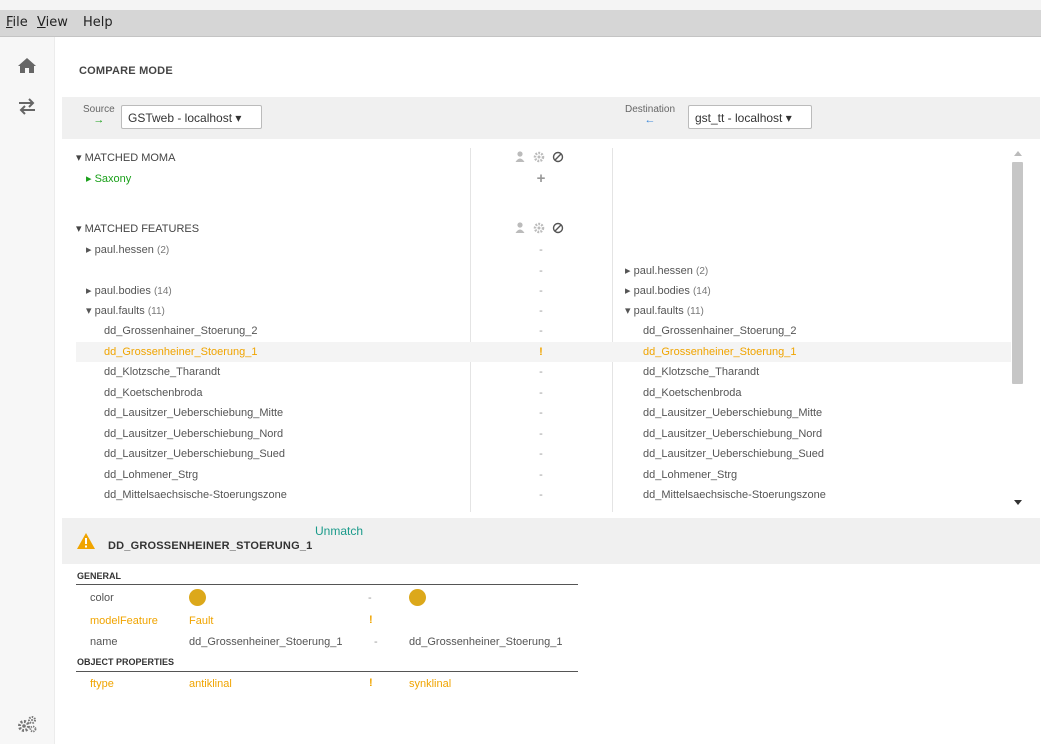 The height and width of the screenshot is (744, 1041). I want to click on fault-left: dd_Mittelsaechsische-Stoerungszone, so click(195, 495).